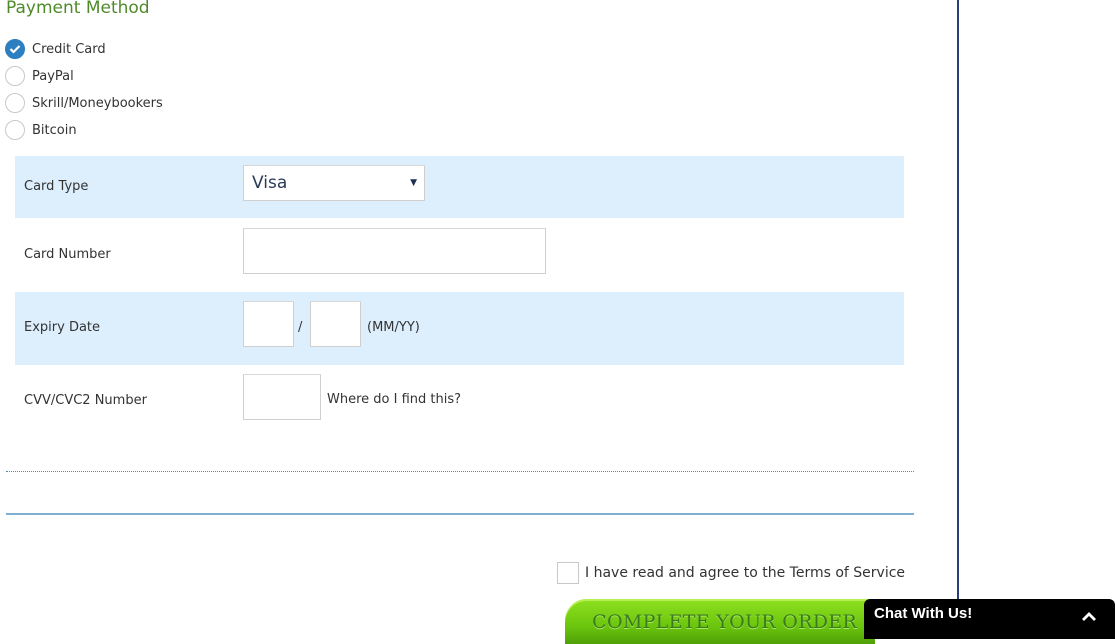 This screenshot has width=1115, height=644. I want to click on card-type-select: Visa ▼, so click(334, 183).